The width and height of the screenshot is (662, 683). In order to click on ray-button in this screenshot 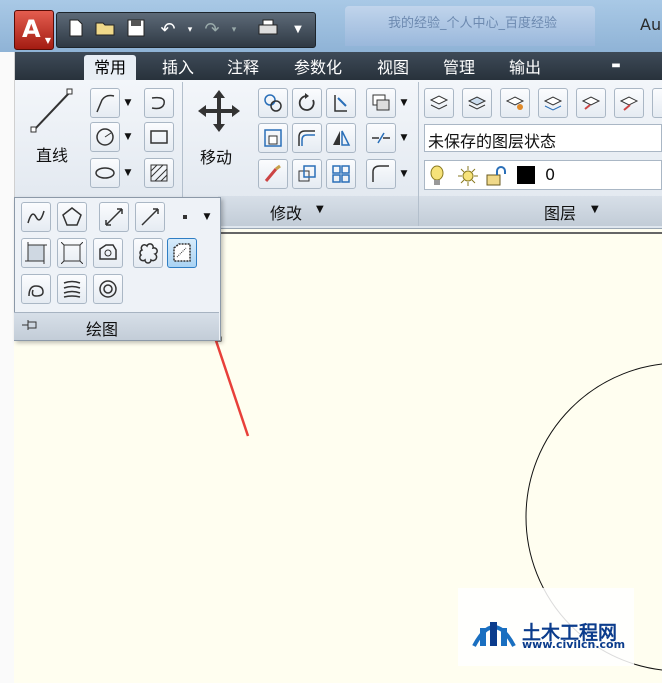, I will do `click(150, 217)`.